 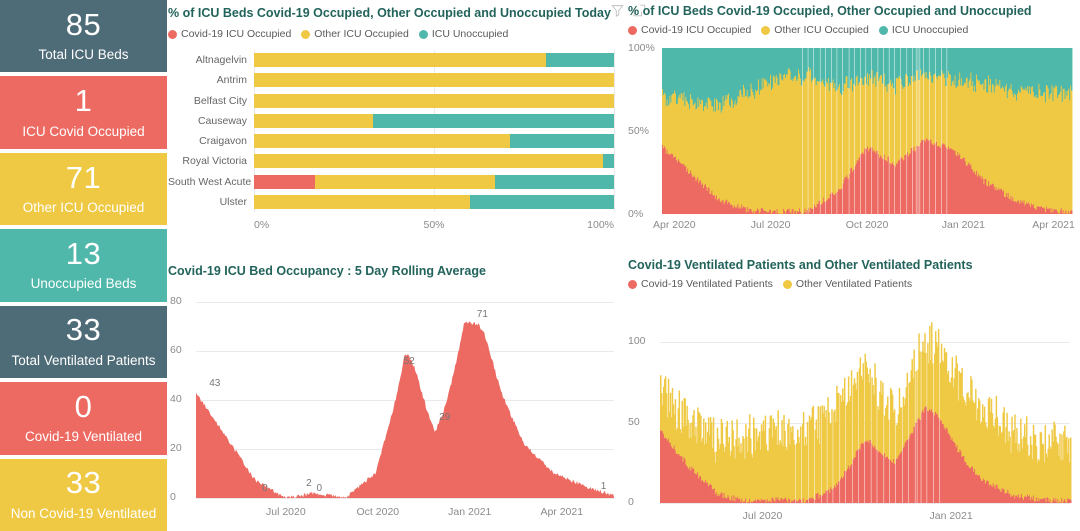 I want to click on bar-row: Belfast City, so click(x=394, y=101).